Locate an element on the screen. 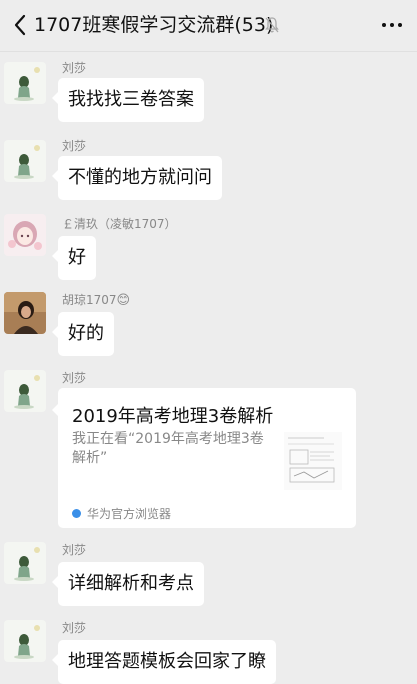 This screenshot has height=684, width=417. sender-name-text: 胡琼1707 is located at coordinates (89, 300).